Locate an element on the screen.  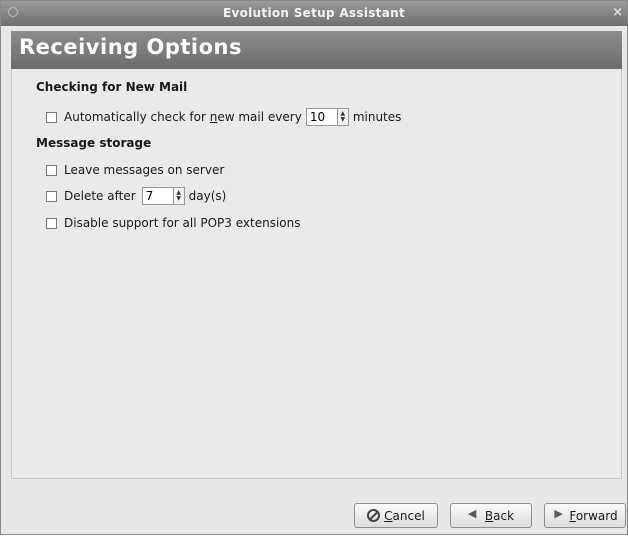
window-title: Evolution Setup Assistant is located at coordinates (313, 13).